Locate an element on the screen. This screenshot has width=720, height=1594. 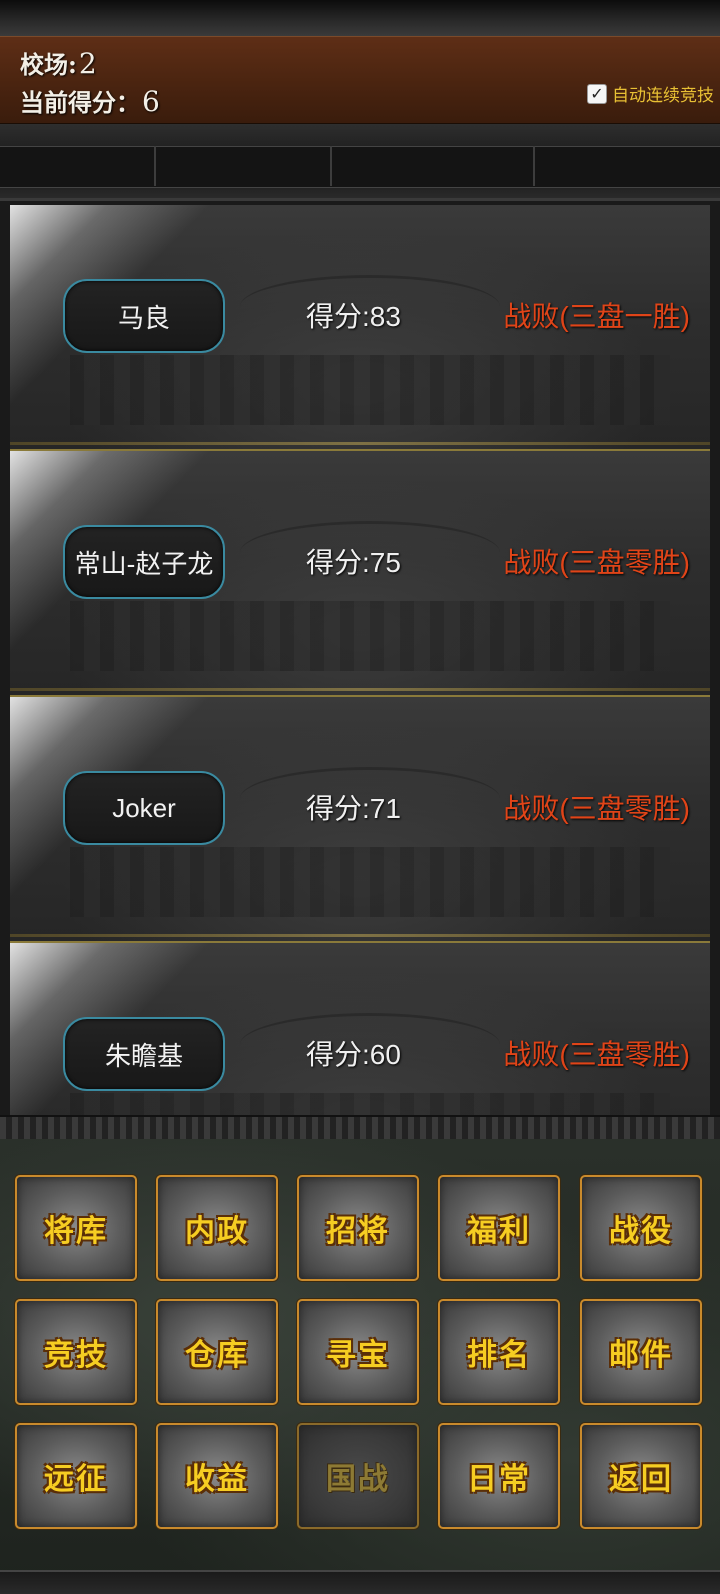
opponent-name-button: Joker is located at coordinates (144, 808).